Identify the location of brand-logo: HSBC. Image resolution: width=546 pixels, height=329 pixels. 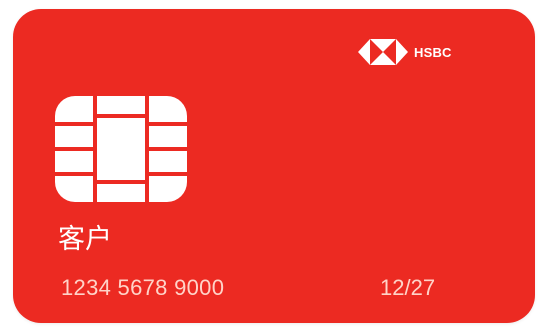
(405, 52).